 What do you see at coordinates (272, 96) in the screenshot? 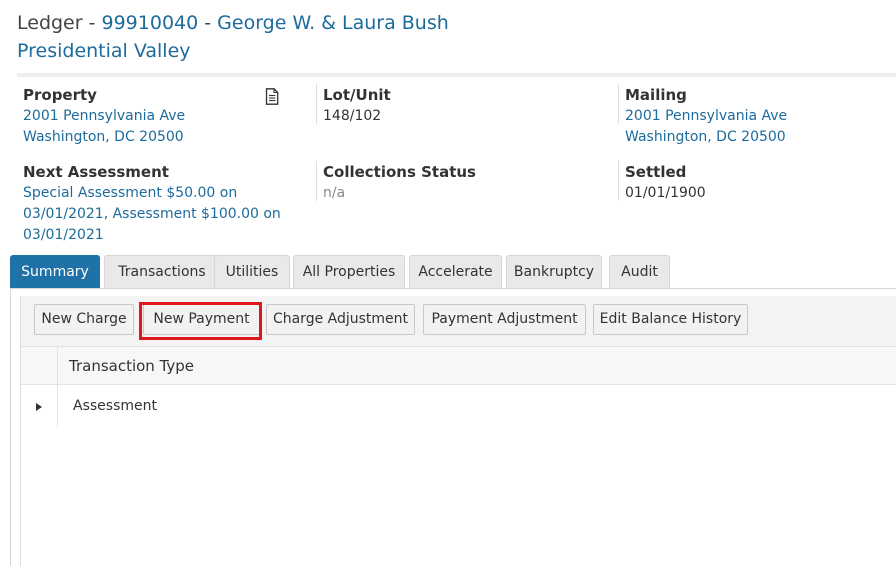
I see `document-icon` at bounding box center [272, 96].